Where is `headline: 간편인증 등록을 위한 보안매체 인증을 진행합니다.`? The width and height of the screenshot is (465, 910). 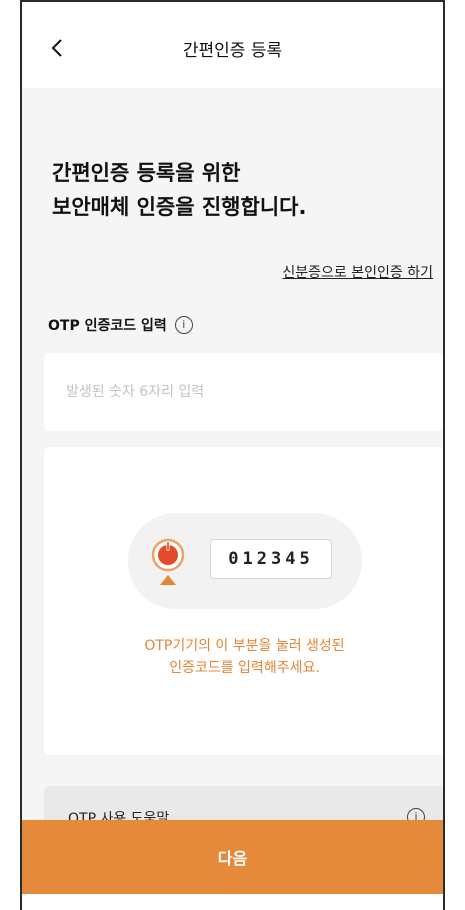
headline: 간편인증 등록을 위한 보안매체 인증을 진행합니다. is located at coordinates (179, 190).